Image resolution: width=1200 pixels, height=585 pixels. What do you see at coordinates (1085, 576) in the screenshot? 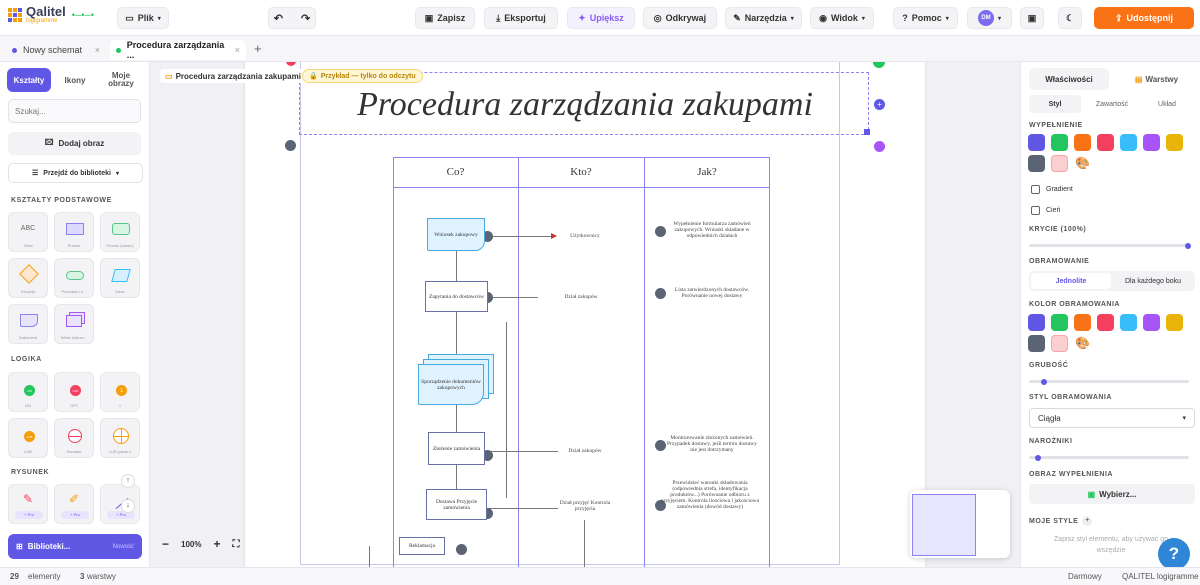
I see `plan-label: Darmowy` at bounding box center [1085, 576].